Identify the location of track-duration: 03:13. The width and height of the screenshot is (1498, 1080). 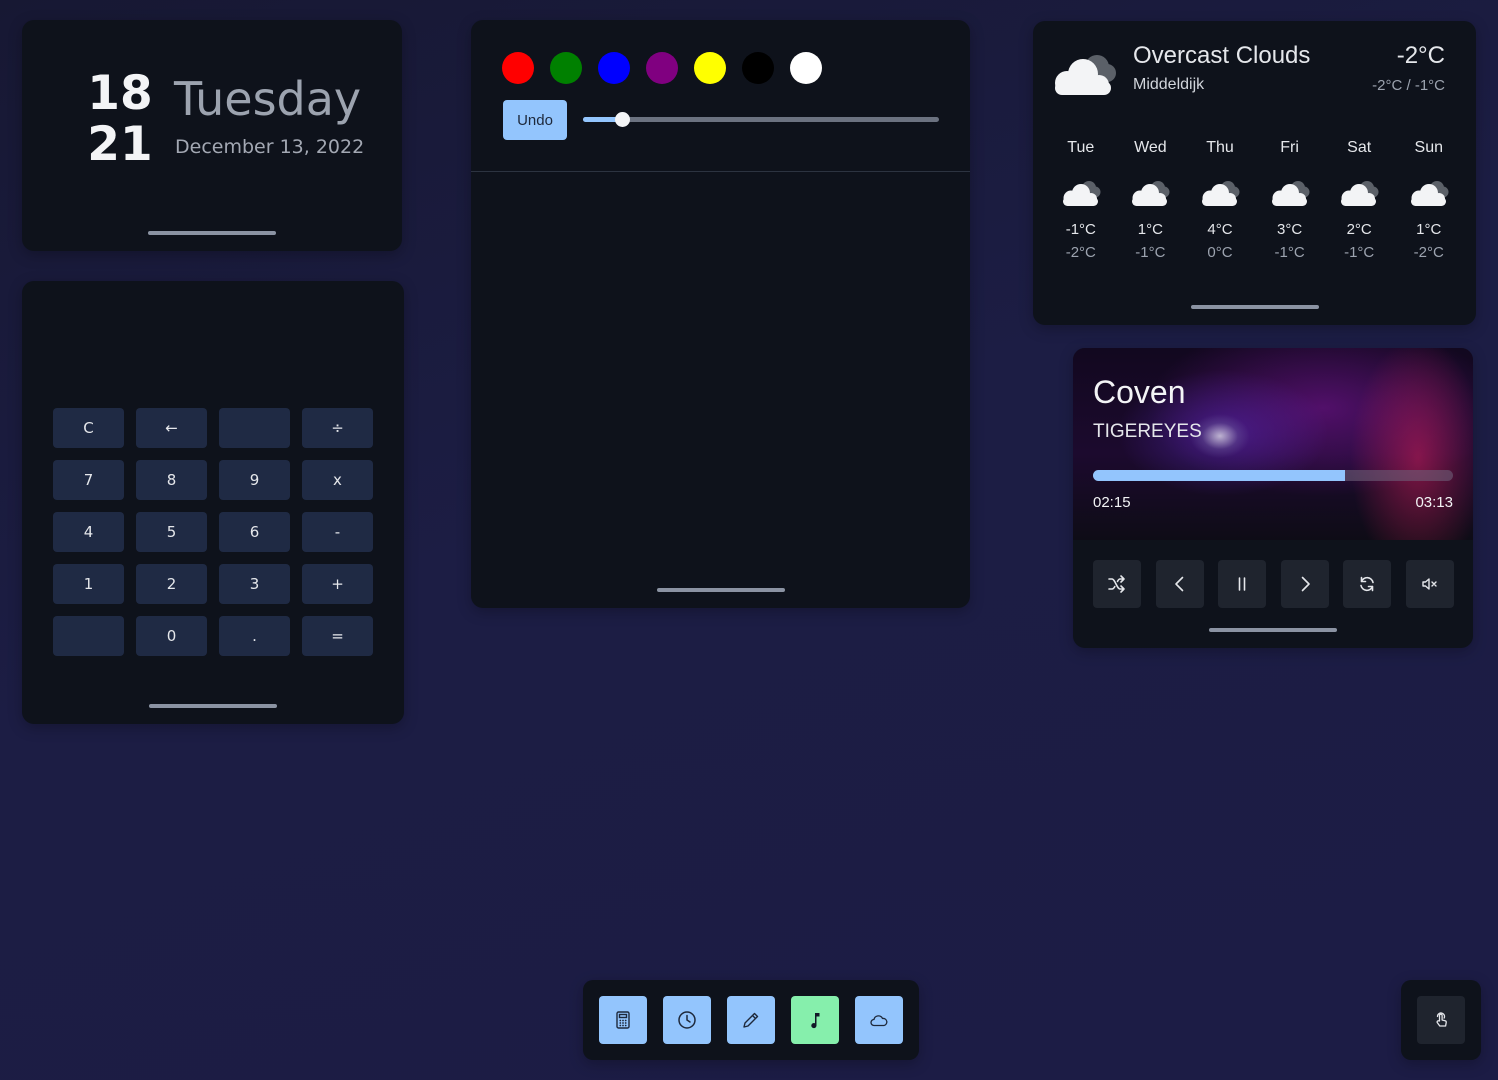
(1434, 502).